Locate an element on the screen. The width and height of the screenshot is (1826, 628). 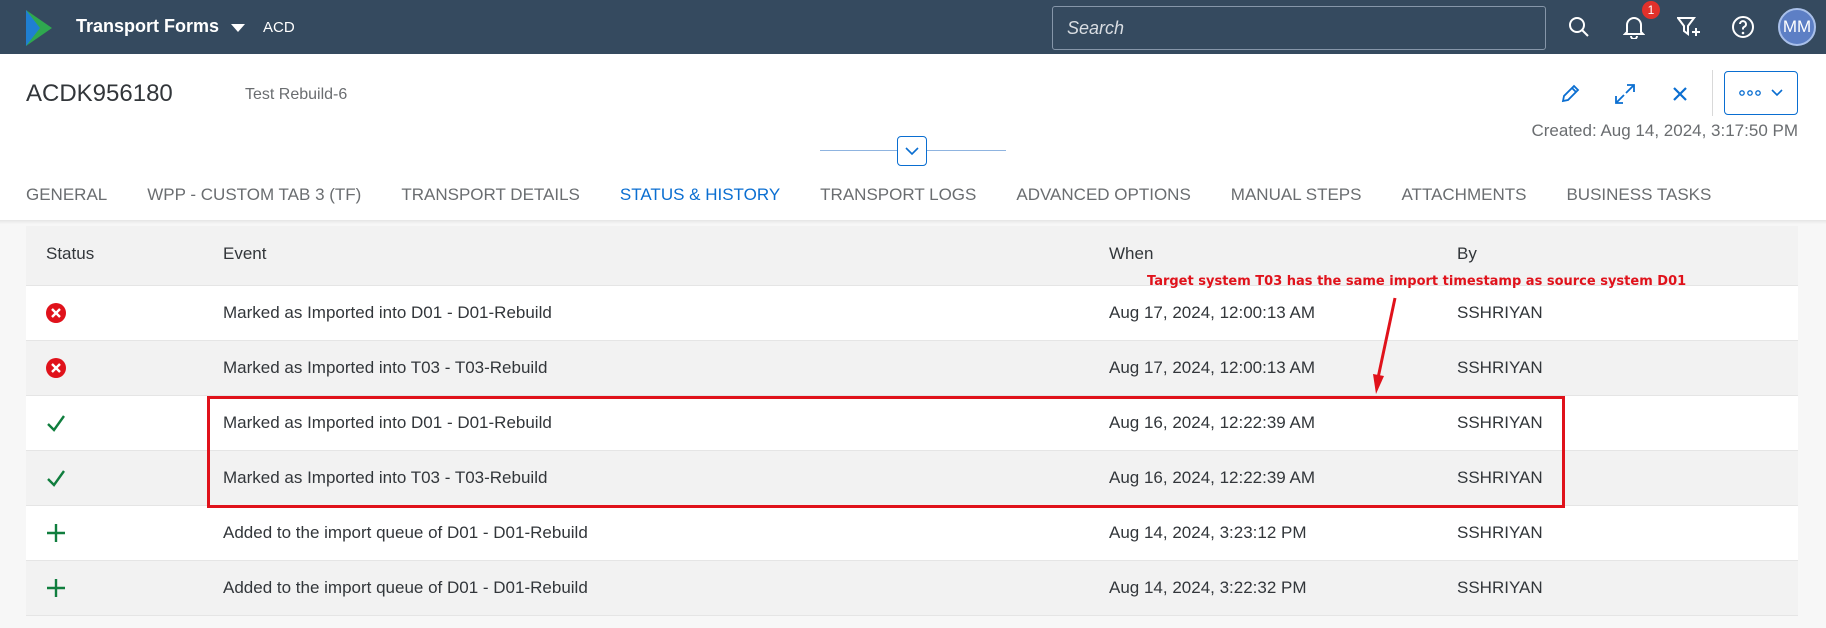
tab-general: GENERAL is located at coordinates (66, 203).